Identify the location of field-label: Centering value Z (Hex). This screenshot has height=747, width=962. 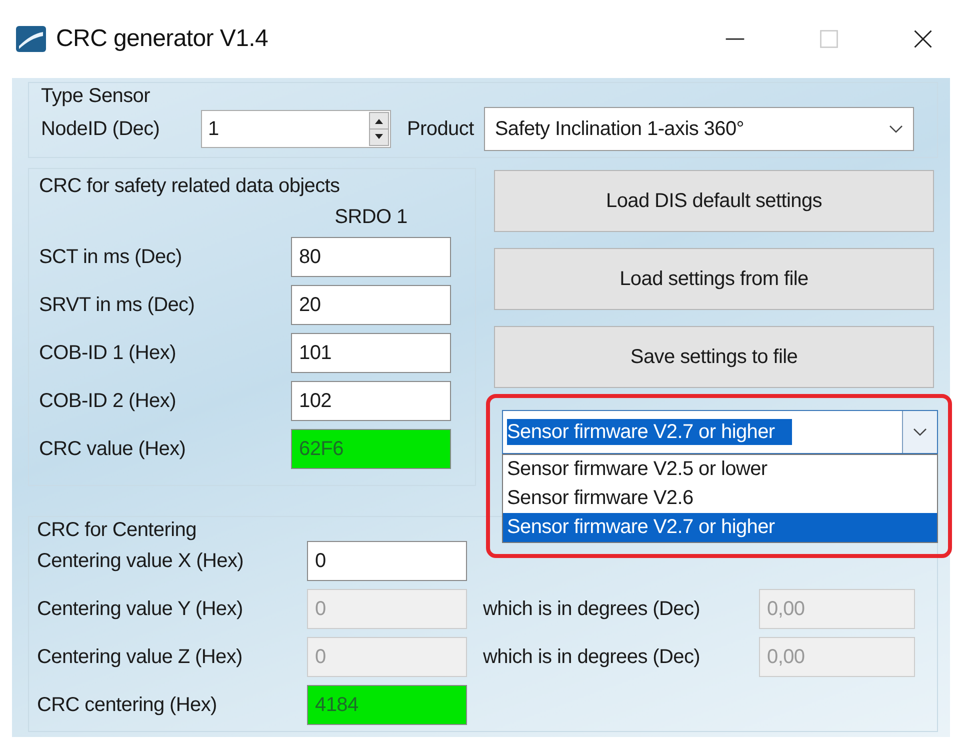
(140, 657).